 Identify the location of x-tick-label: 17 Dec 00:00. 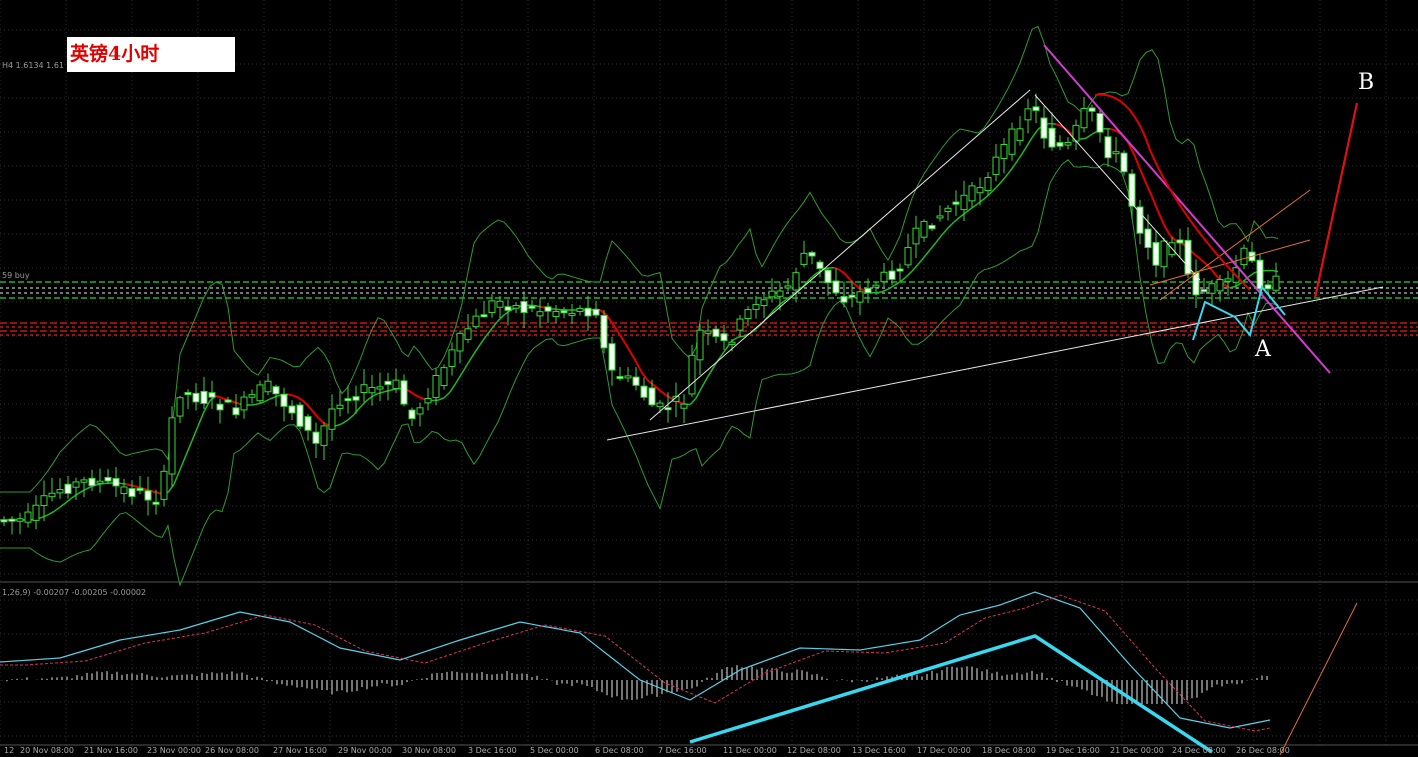
(944, 750).